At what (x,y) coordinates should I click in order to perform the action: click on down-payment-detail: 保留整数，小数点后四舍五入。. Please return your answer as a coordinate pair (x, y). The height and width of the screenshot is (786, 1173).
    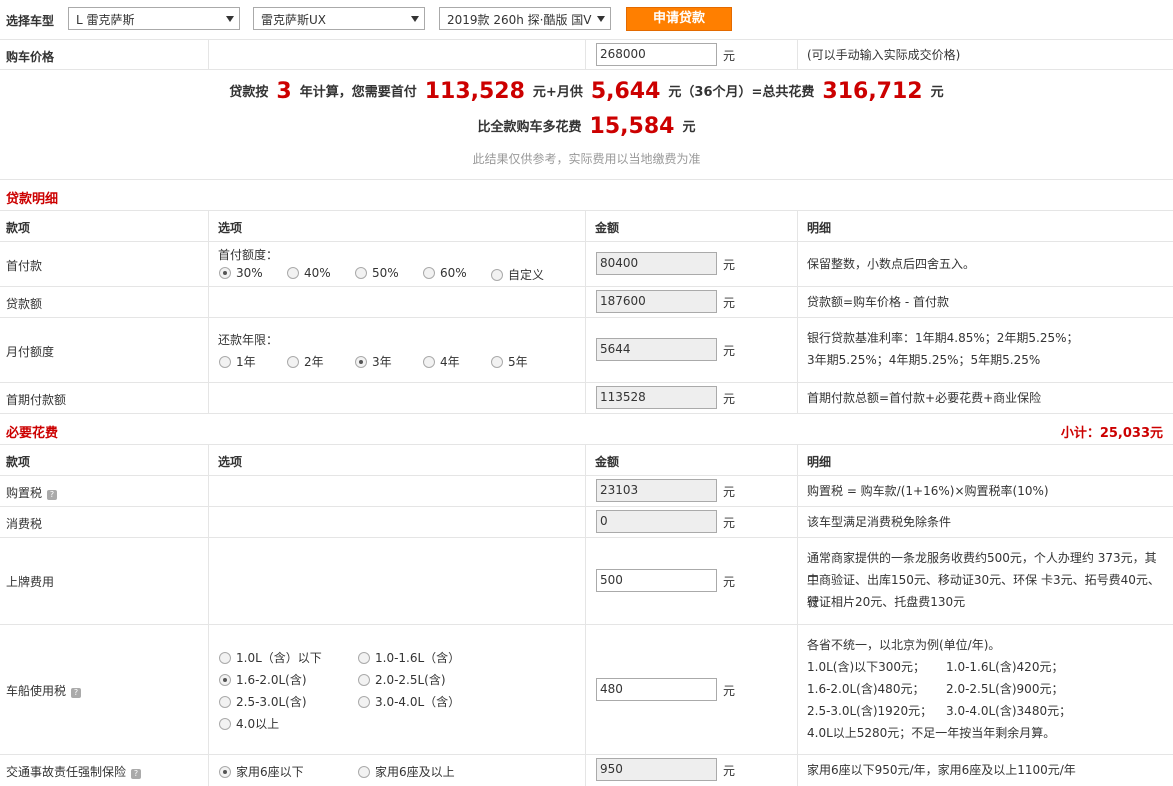
    Looking at the image, I should click on (891, 264).